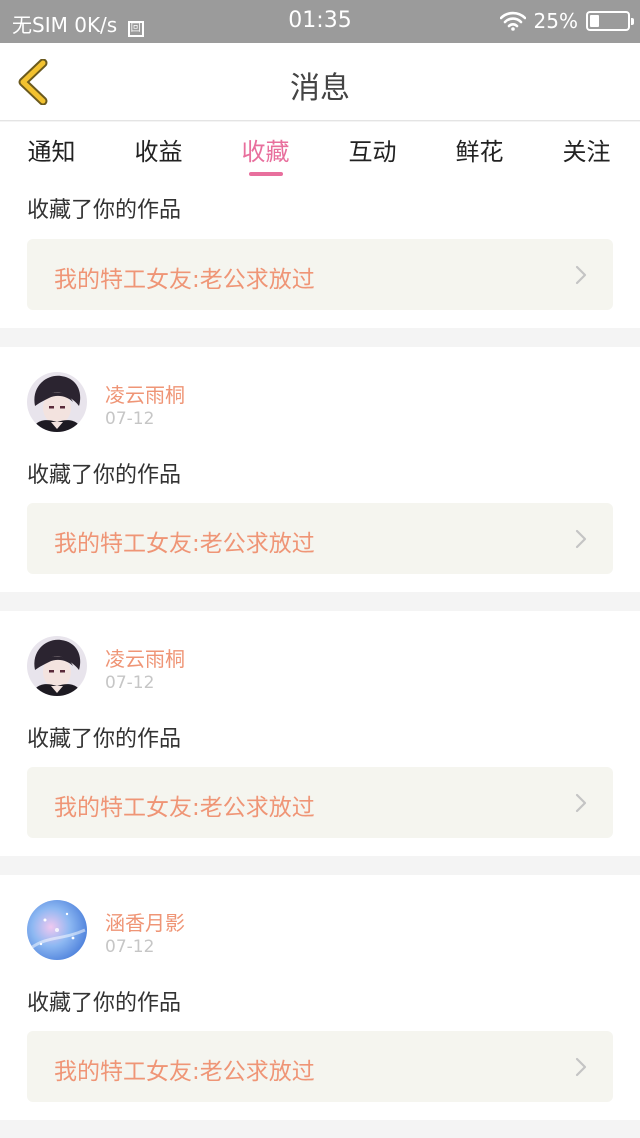 This screenshot has width=640, height=1138. Describe the element at coordinates (320, 21) in the screenshot. I see `status-bar: 无SIM 0K/s 回 01:35 25%` at that location.